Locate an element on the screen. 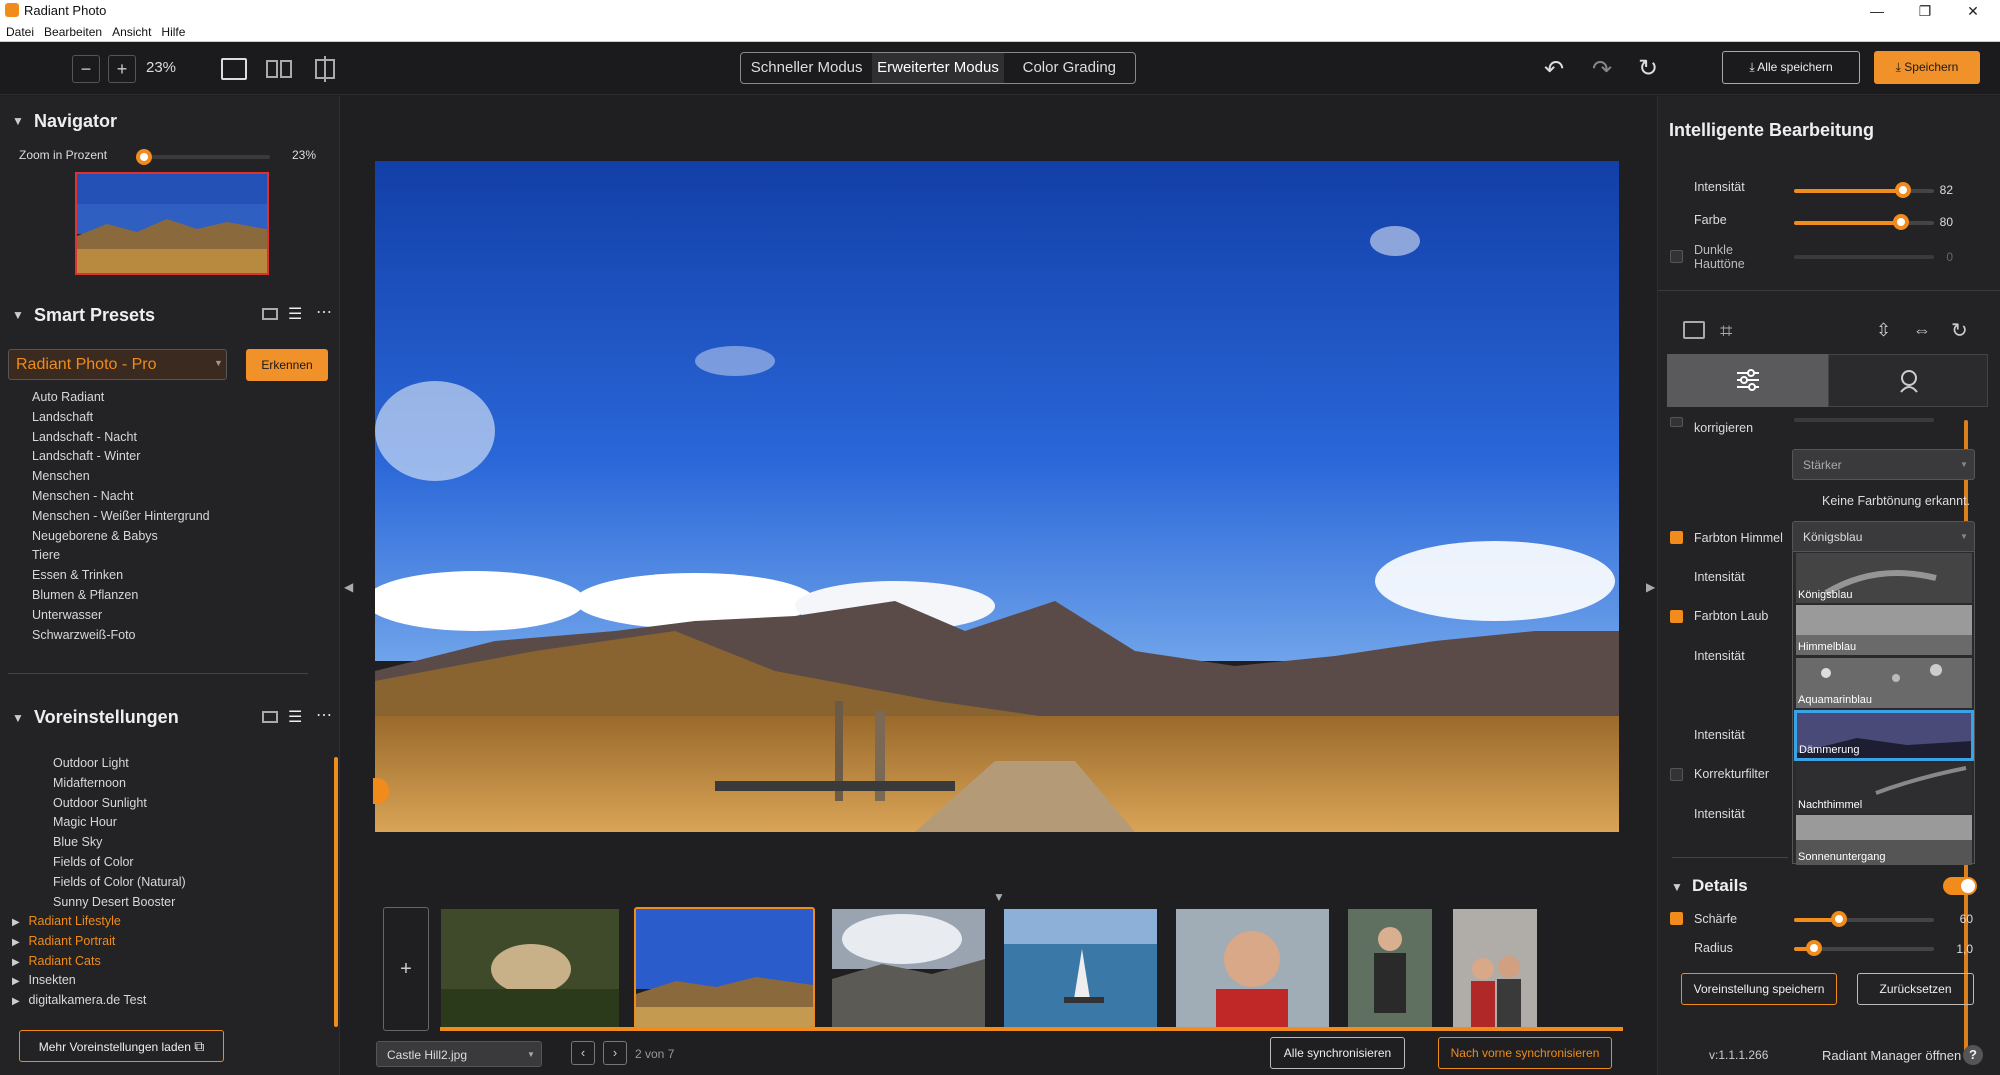  preset-group: ▶ Radiant Portrait is located at coordinates (79, 942).